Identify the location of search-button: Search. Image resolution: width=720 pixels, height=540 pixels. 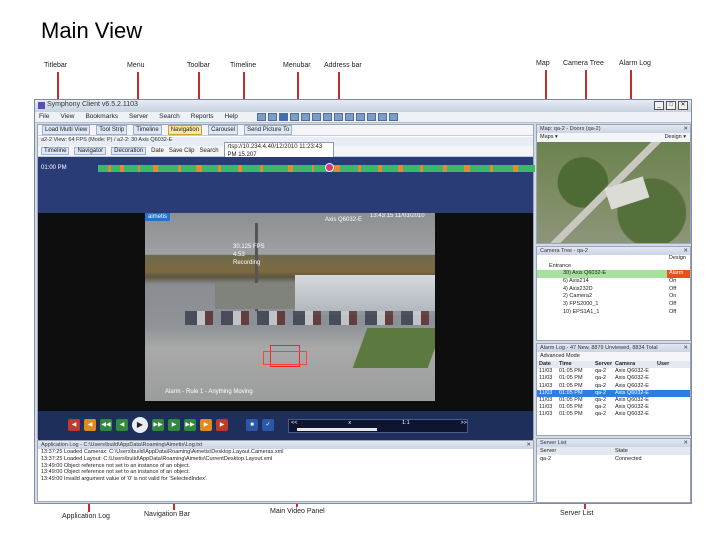
(209, 151).